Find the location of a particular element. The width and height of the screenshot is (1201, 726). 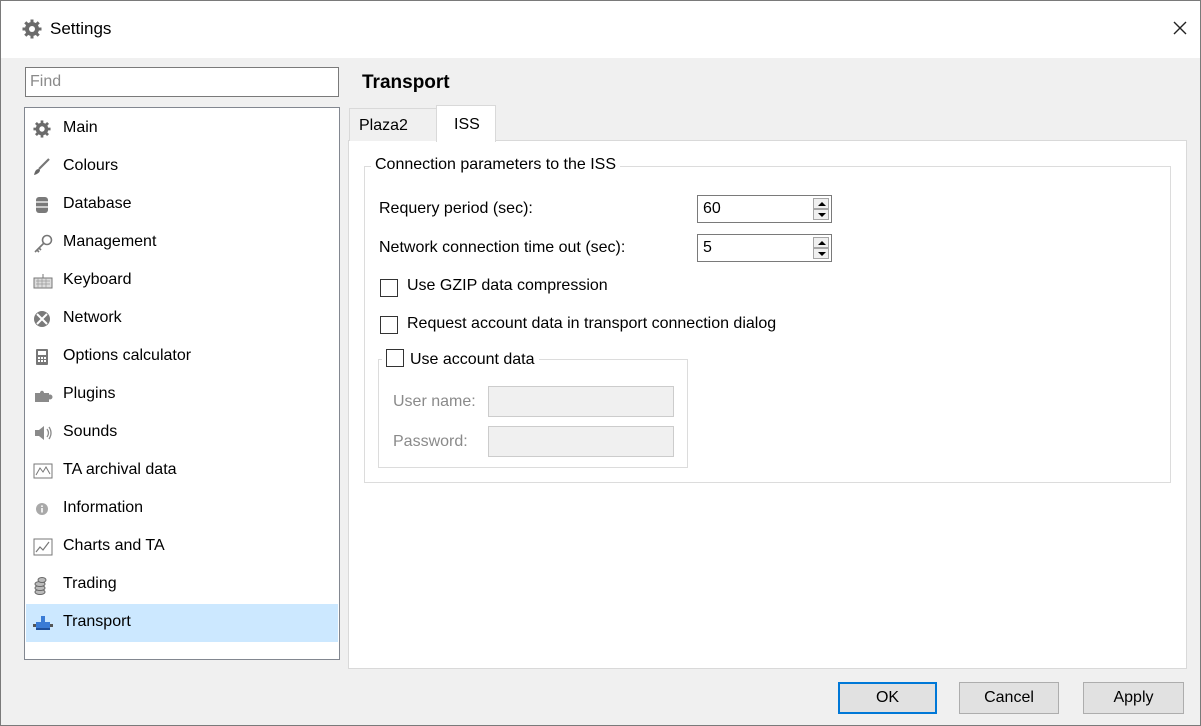

puzzle-icon is located at coordinates (43, 395).